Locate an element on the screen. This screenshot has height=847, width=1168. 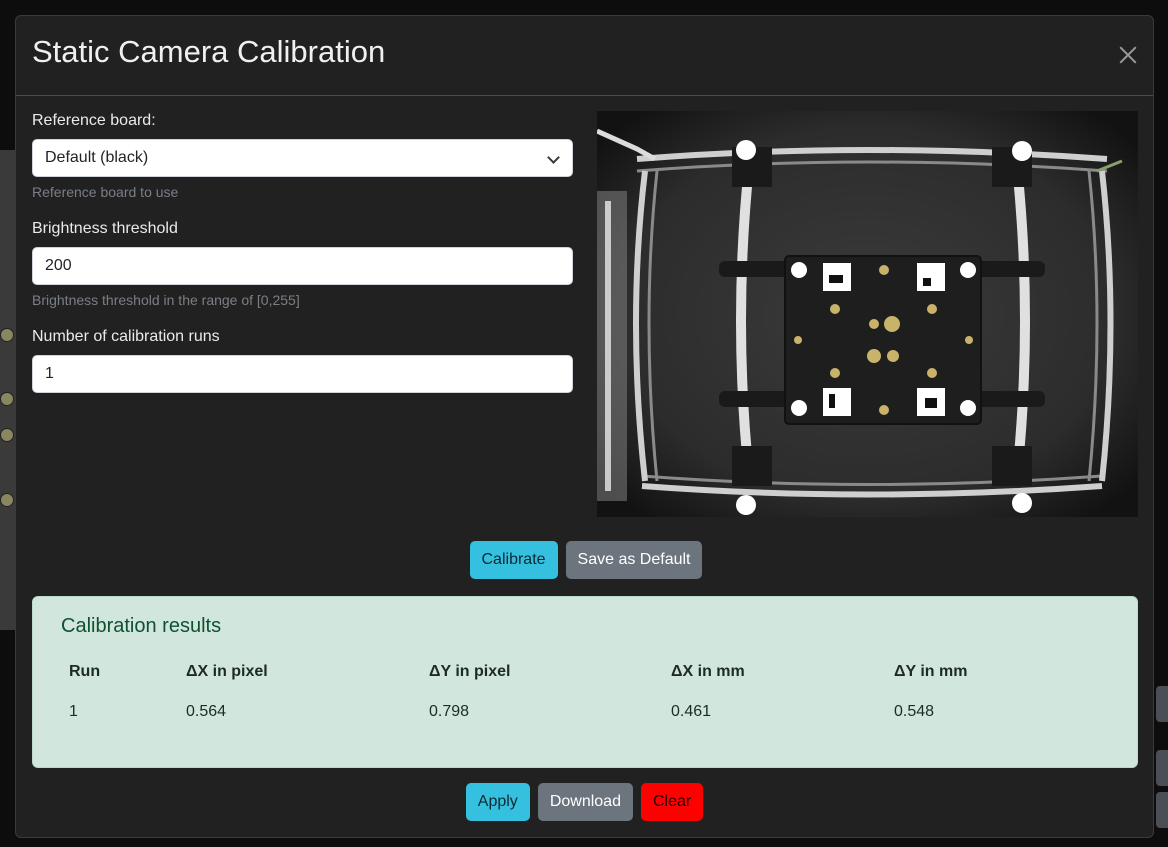
cell-dy-pixel: 0.798 is located at coordinates (449, 711).